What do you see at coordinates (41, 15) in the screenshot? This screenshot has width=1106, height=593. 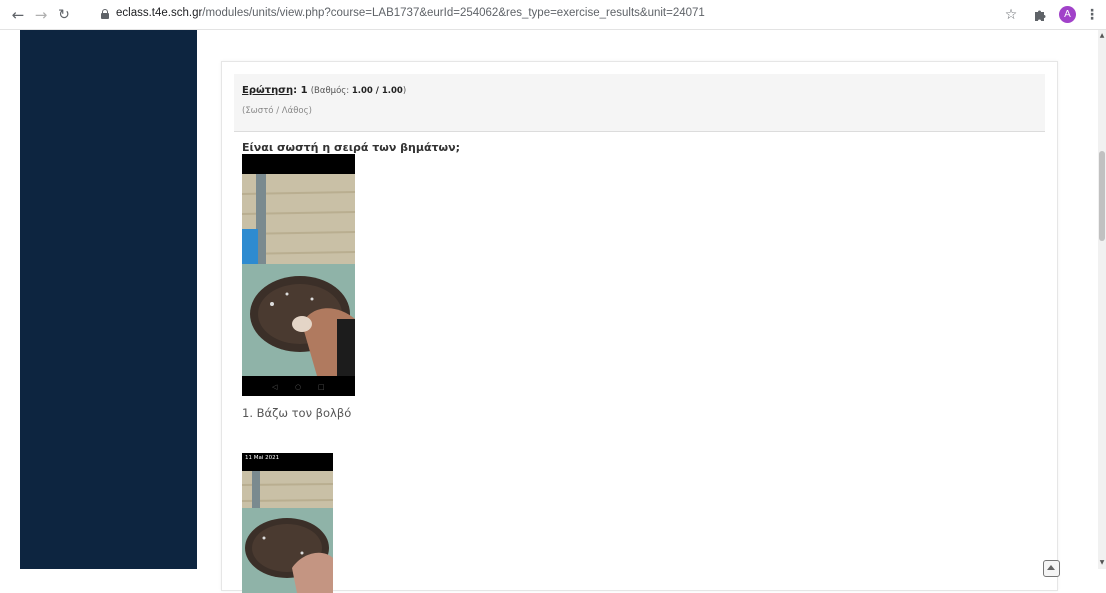 I see `forward-arrow-icon: →` at bounding box center [41, 15].